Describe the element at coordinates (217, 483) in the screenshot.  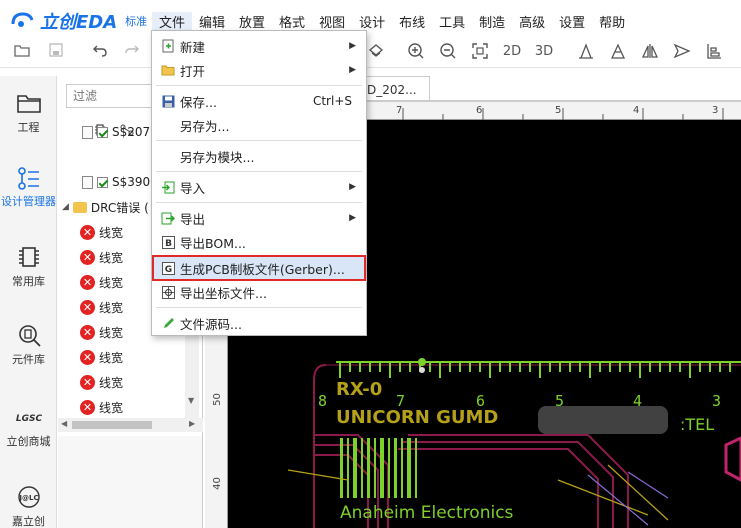
I see `ruler-left-label: 40` at that location.